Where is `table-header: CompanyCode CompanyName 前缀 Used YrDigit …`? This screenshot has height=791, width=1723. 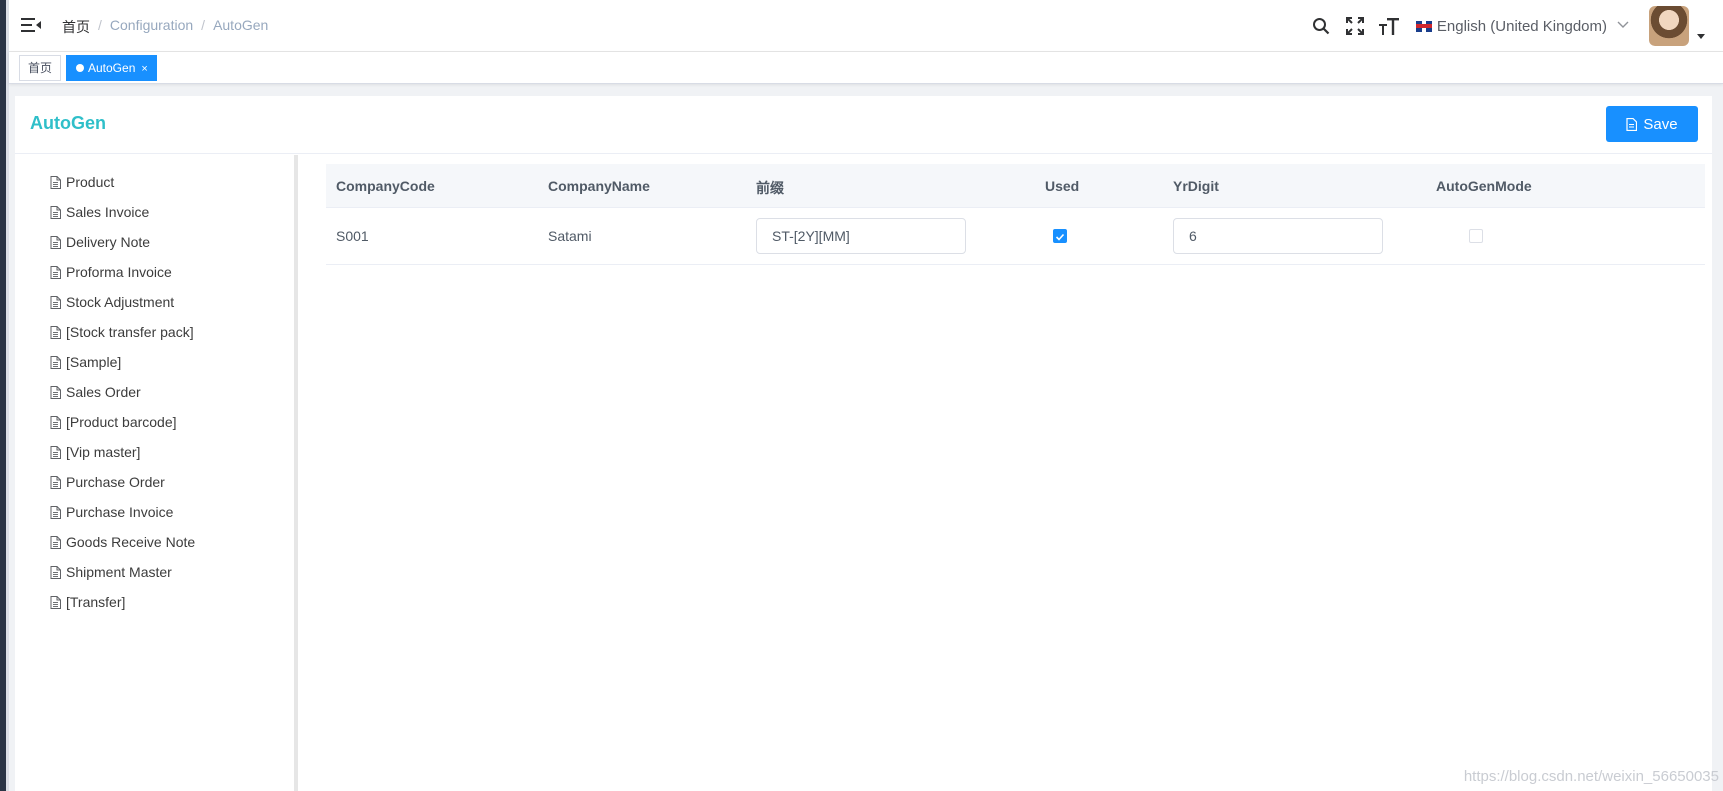 table-header: CompanyCode CompanyName 前缀 Used YrDigit … is located at coordinates (1015, 186).